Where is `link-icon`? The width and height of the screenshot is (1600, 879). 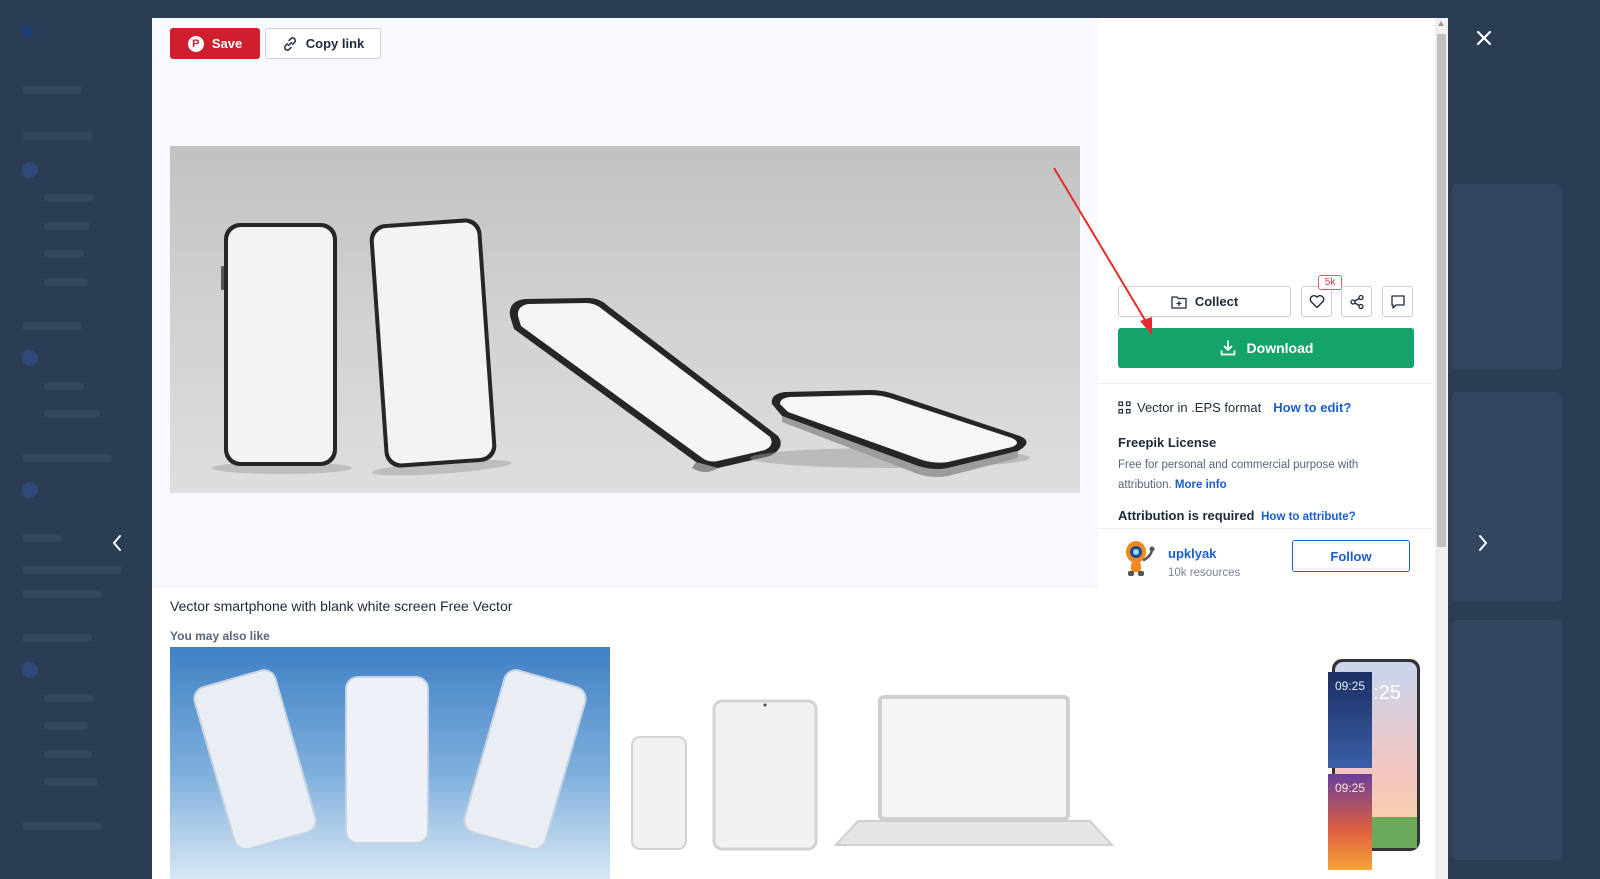
link-icon is located at coordinates (289, 43).